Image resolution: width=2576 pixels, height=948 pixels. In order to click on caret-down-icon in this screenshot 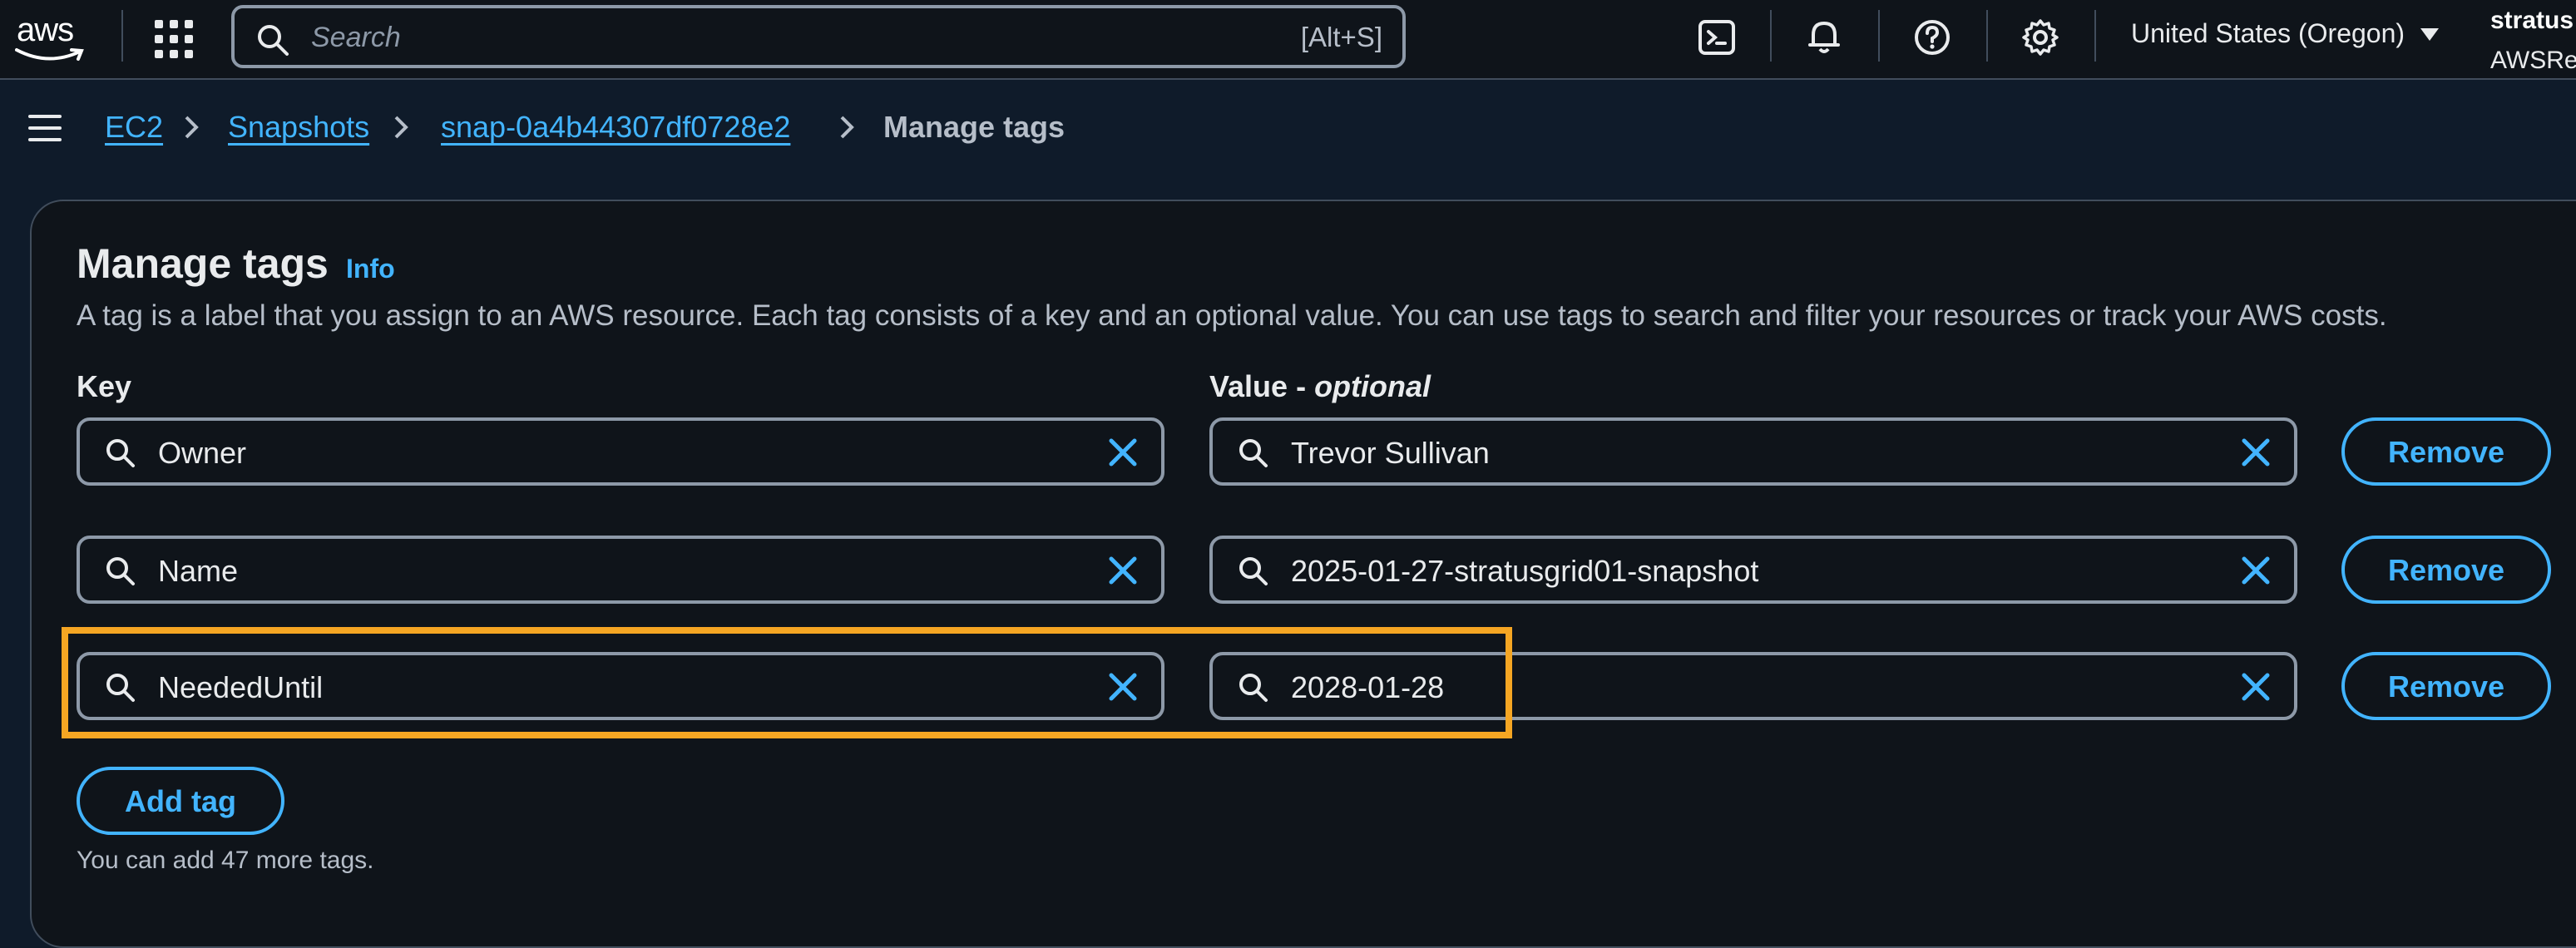, I will do `click(2429, 34)`.